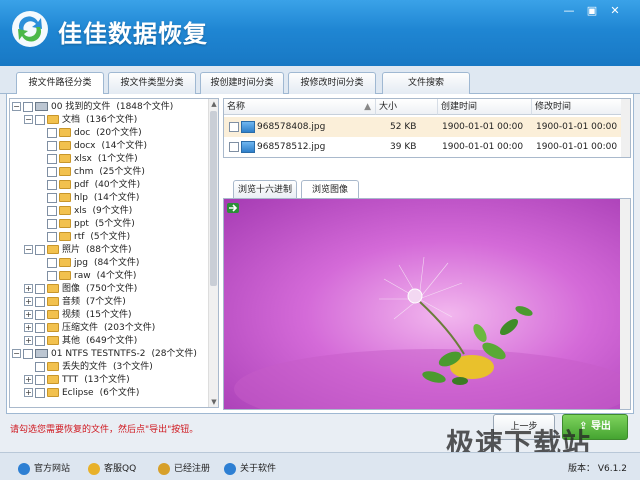  Describe the element at coordinates (213, 402) in the screenshot. I see `scroll-down-icon: ▼` at that location.